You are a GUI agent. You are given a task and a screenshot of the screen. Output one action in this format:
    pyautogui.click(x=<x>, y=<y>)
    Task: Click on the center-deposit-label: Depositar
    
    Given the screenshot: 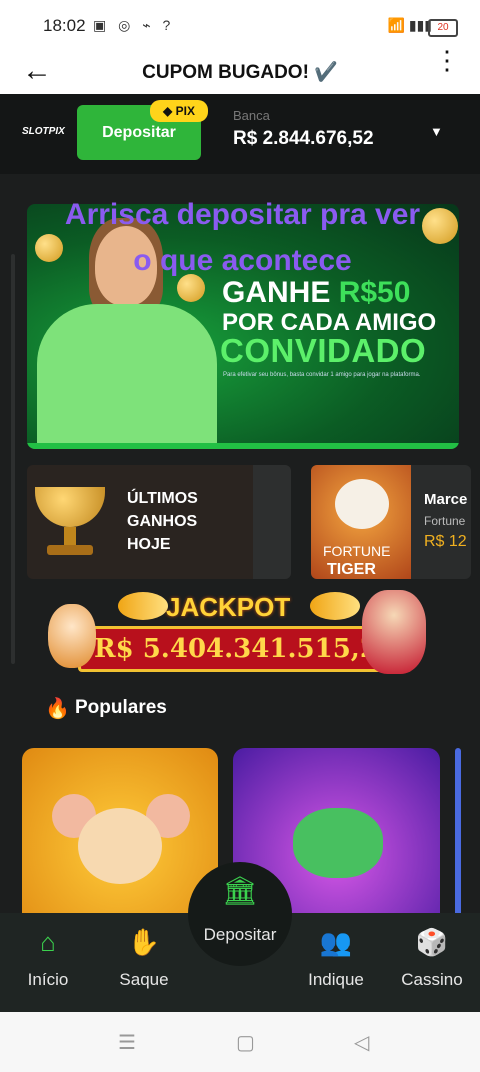 What is the action you would take?
    pyautogui.click(x=240, y=934)
    